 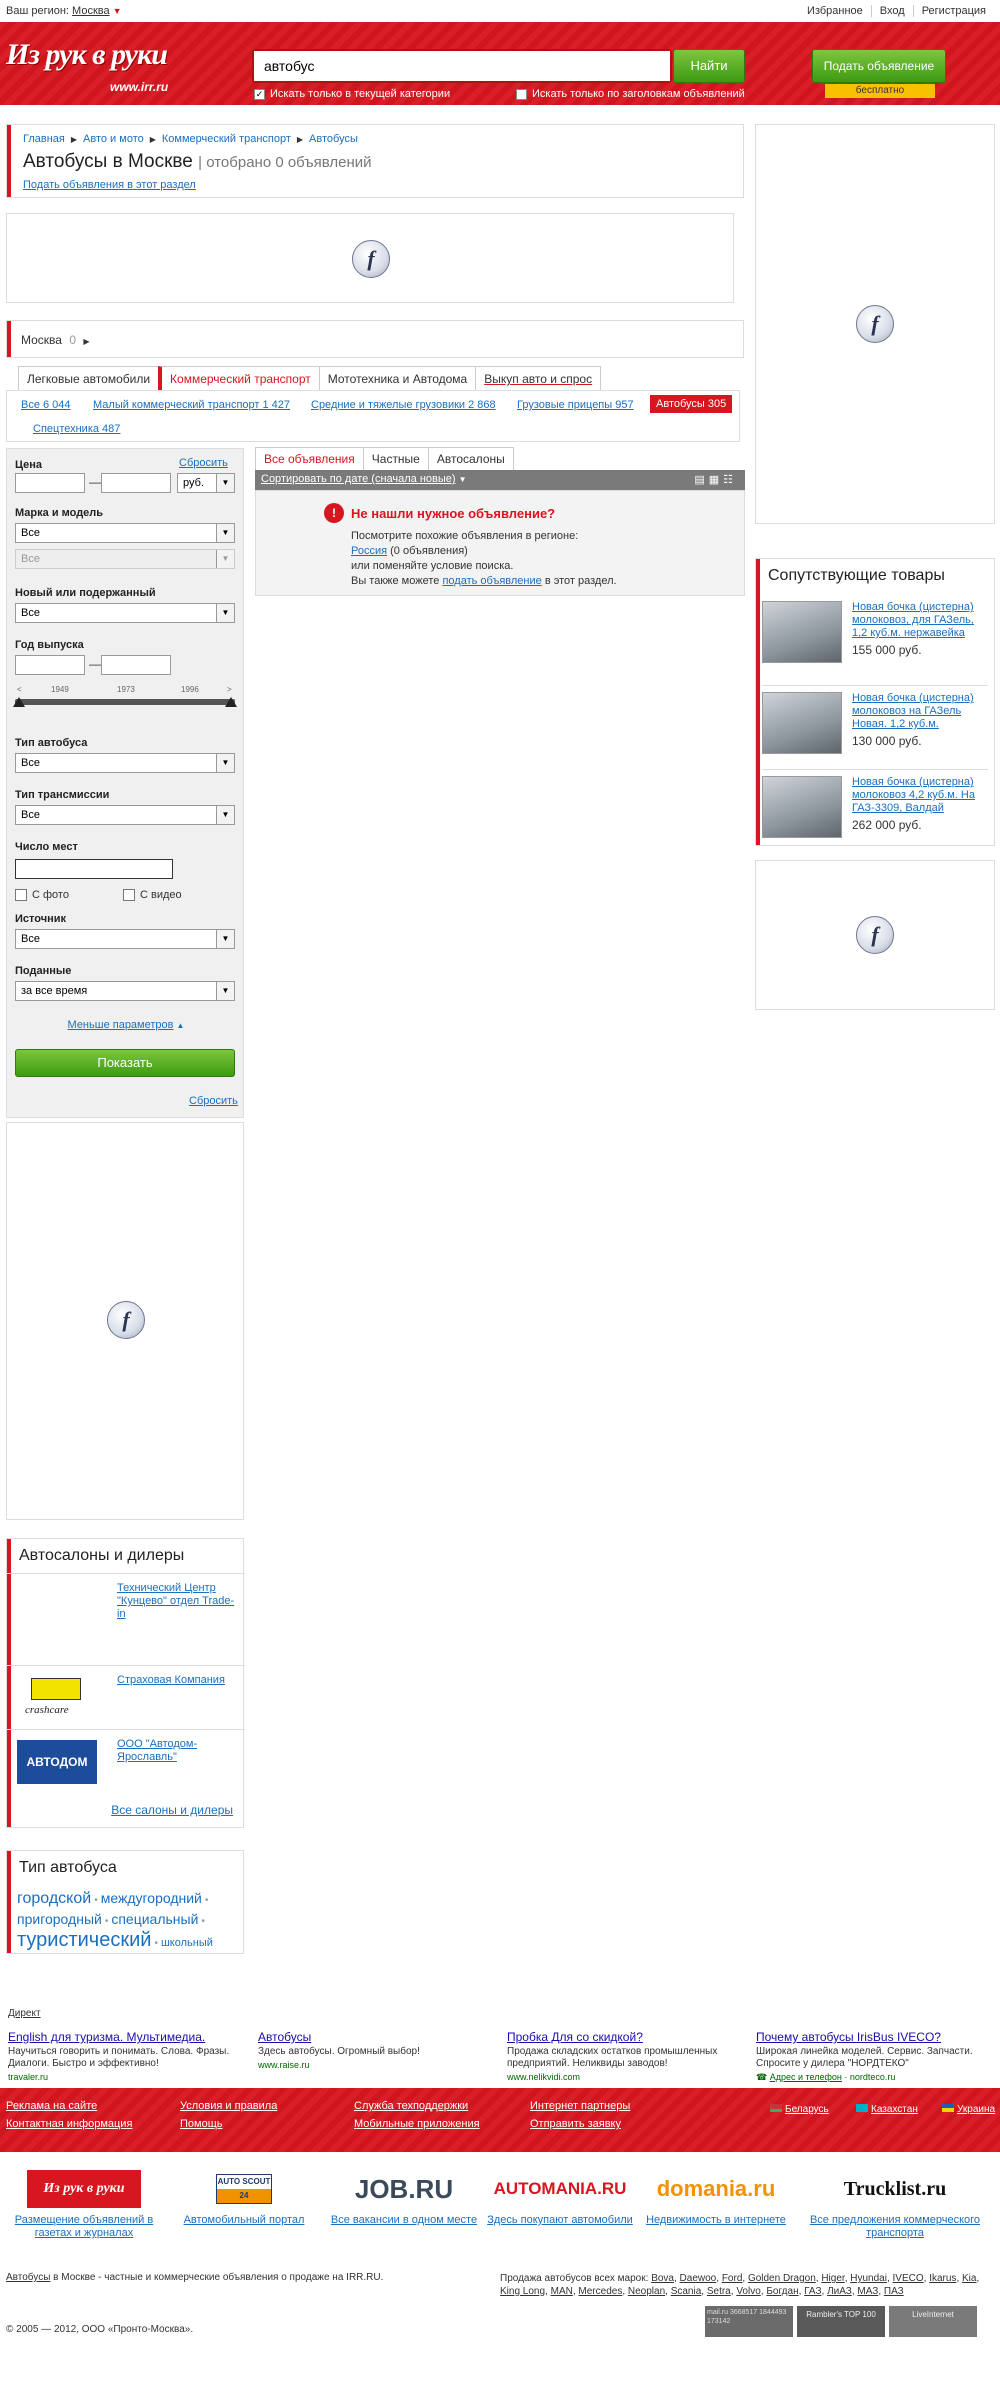 What do you see at coordinates (46, 405) in the screenshot?
I see `subcategory-link: Все 6 044` at bounding box center [46, 405].